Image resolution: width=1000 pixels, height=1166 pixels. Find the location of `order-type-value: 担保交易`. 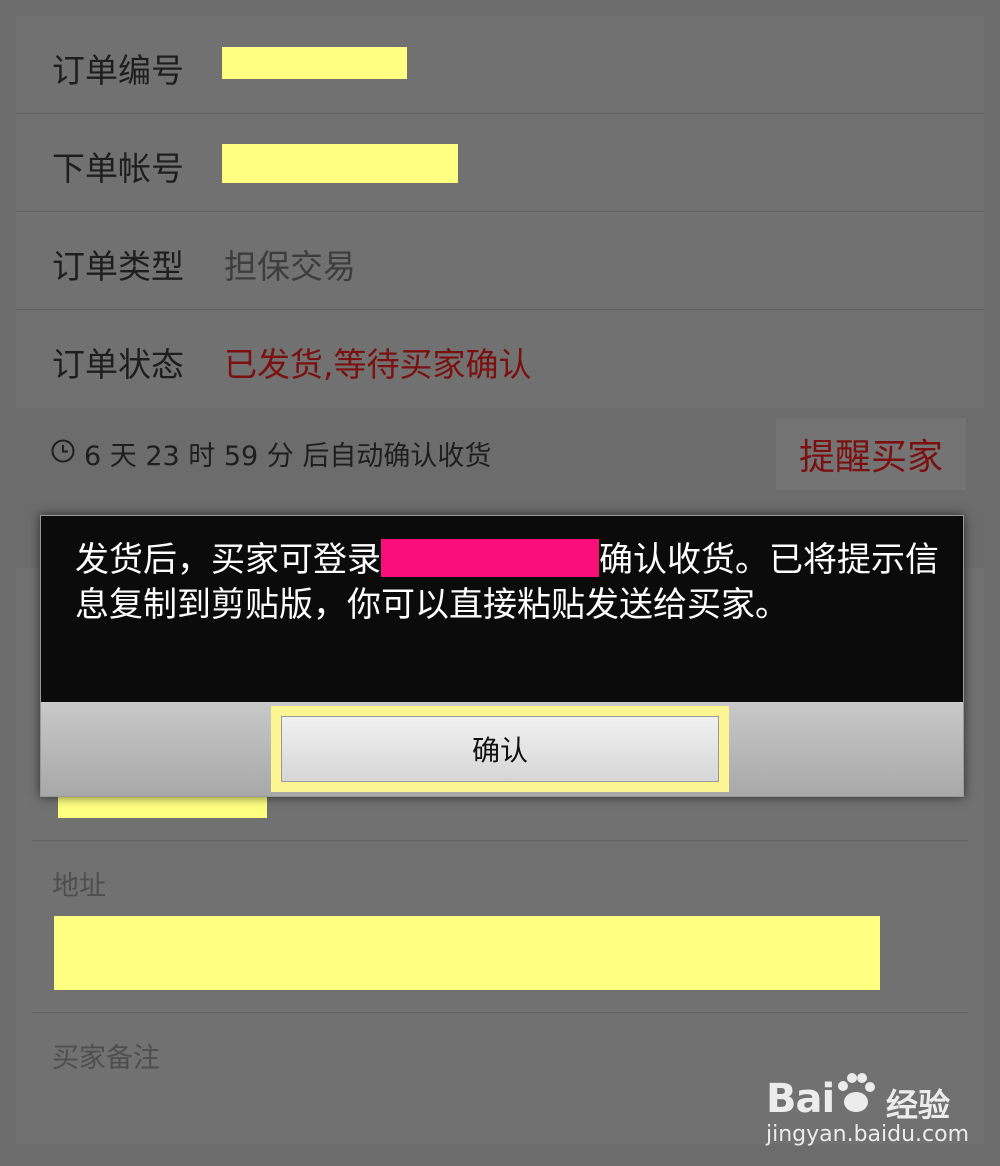

order-type-value: 担保交易 is located at coordinates (290, 266).